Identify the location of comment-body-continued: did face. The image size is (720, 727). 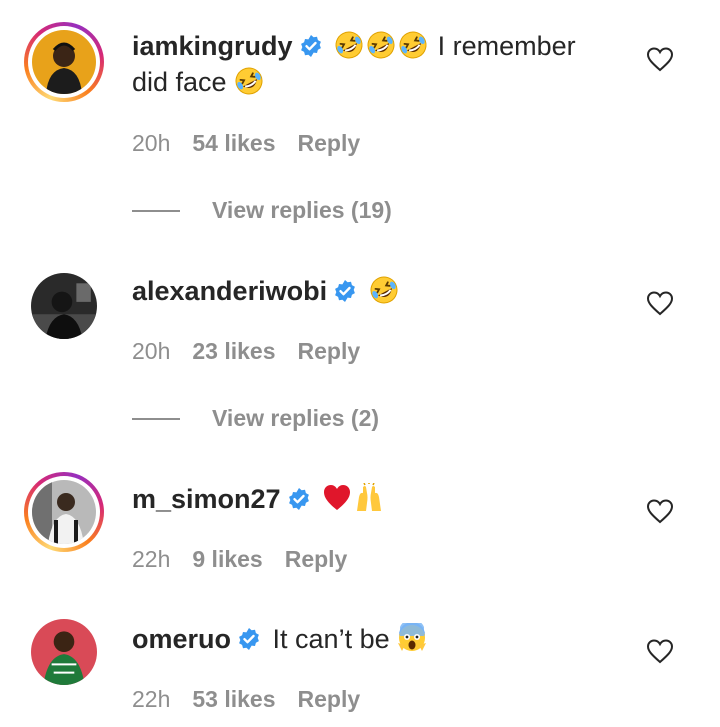
(179, 82).